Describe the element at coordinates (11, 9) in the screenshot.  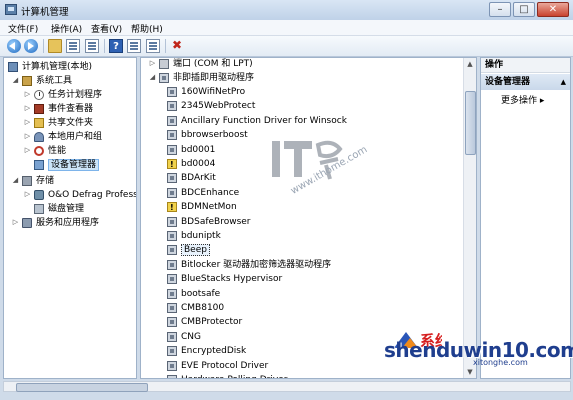
I see `computer-management-icon` at that location.